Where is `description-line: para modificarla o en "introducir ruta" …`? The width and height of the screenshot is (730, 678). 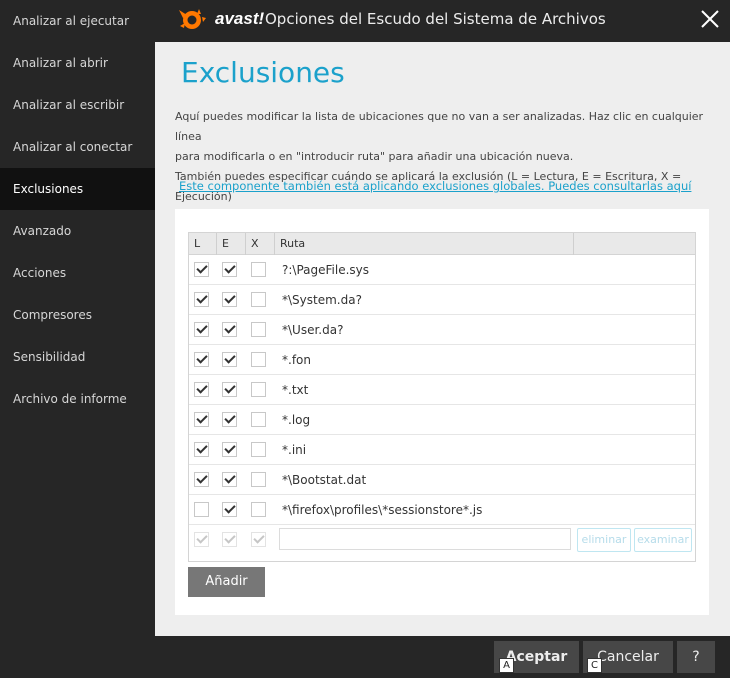 description-line: para modificarla o en "introducir ruta" … is located at coordinates (374, 156).